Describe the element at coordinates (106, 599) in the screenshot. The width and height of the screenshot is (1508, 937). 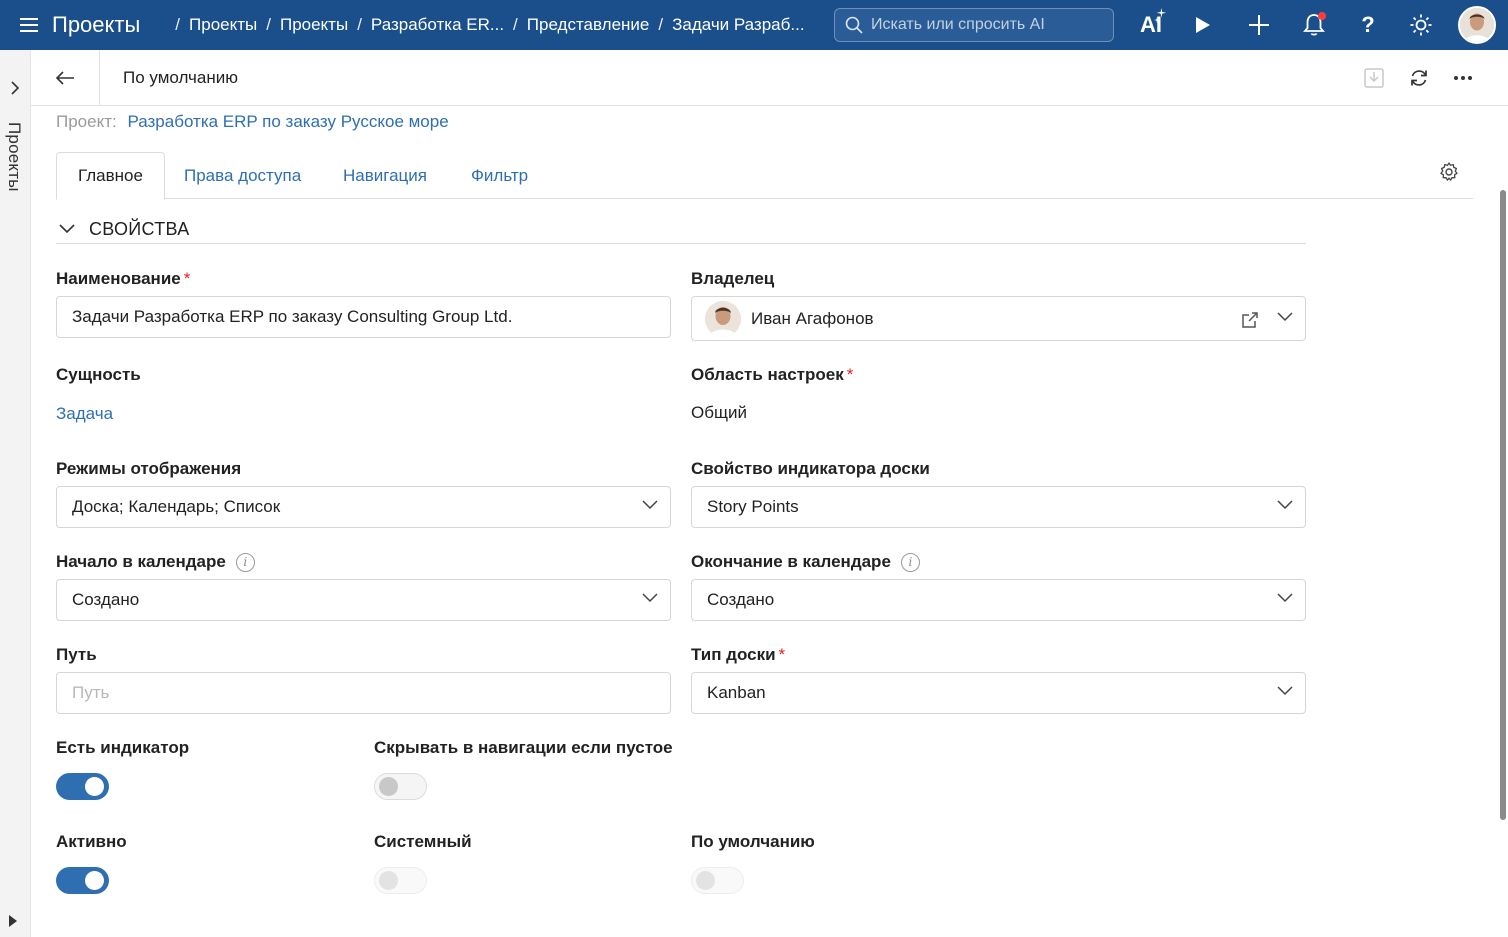
I see `calendar-start-value: Создано` at that location.